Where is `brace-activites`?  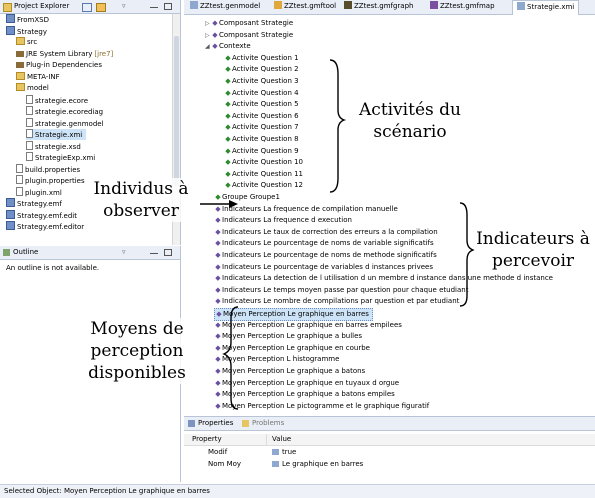 brace-activites is located at coordinates (338, 126).